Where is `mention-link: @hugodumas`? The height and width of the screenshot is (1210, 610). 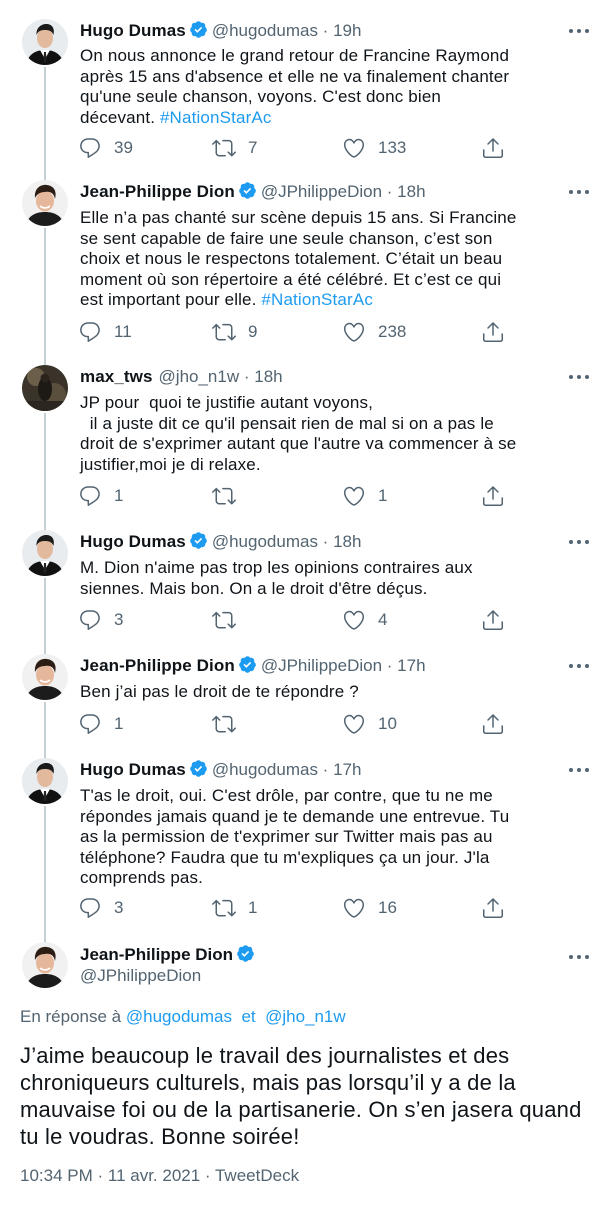
mention-link: @hugodumas is located at coordinates (179, 1016).